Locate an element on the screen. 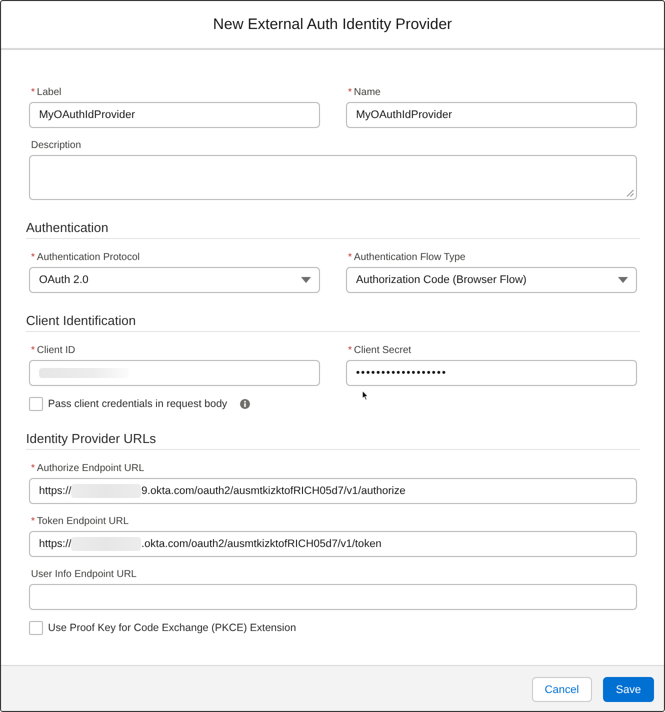 The image size is (665, 712). section-heading: Identity Provider URLs is located at coordinates (333, 440).